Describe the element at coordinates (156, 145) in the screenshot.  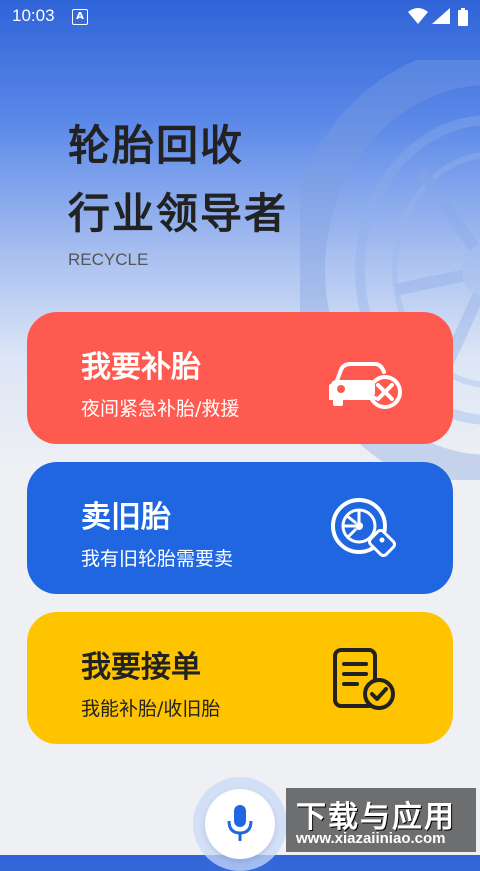
I see `hero-title-line1: 轮胎回收` at that location.